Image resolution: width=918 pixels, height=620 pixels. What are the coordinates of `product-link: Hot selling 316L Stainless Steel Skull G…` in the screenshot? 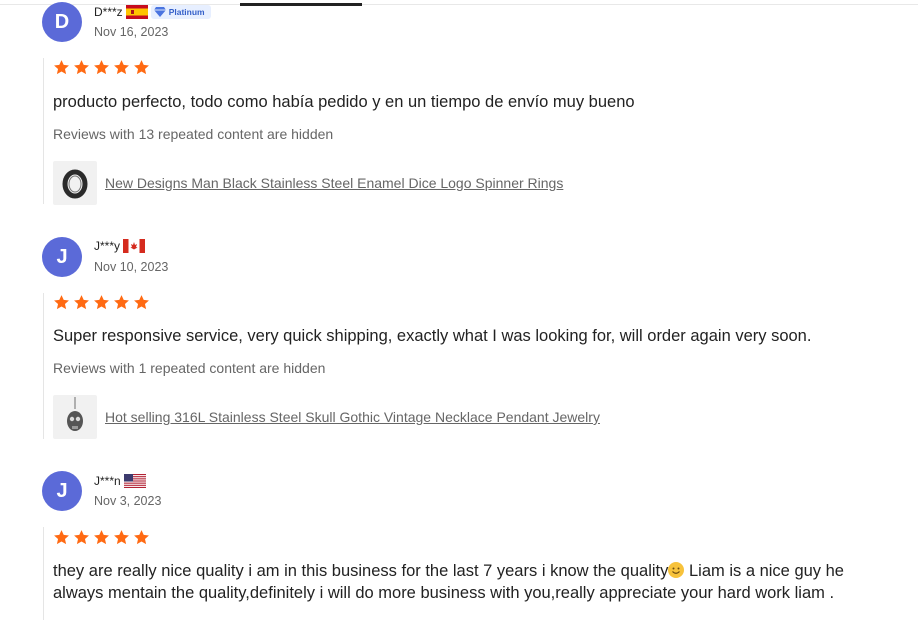 It's located at (352, 417).